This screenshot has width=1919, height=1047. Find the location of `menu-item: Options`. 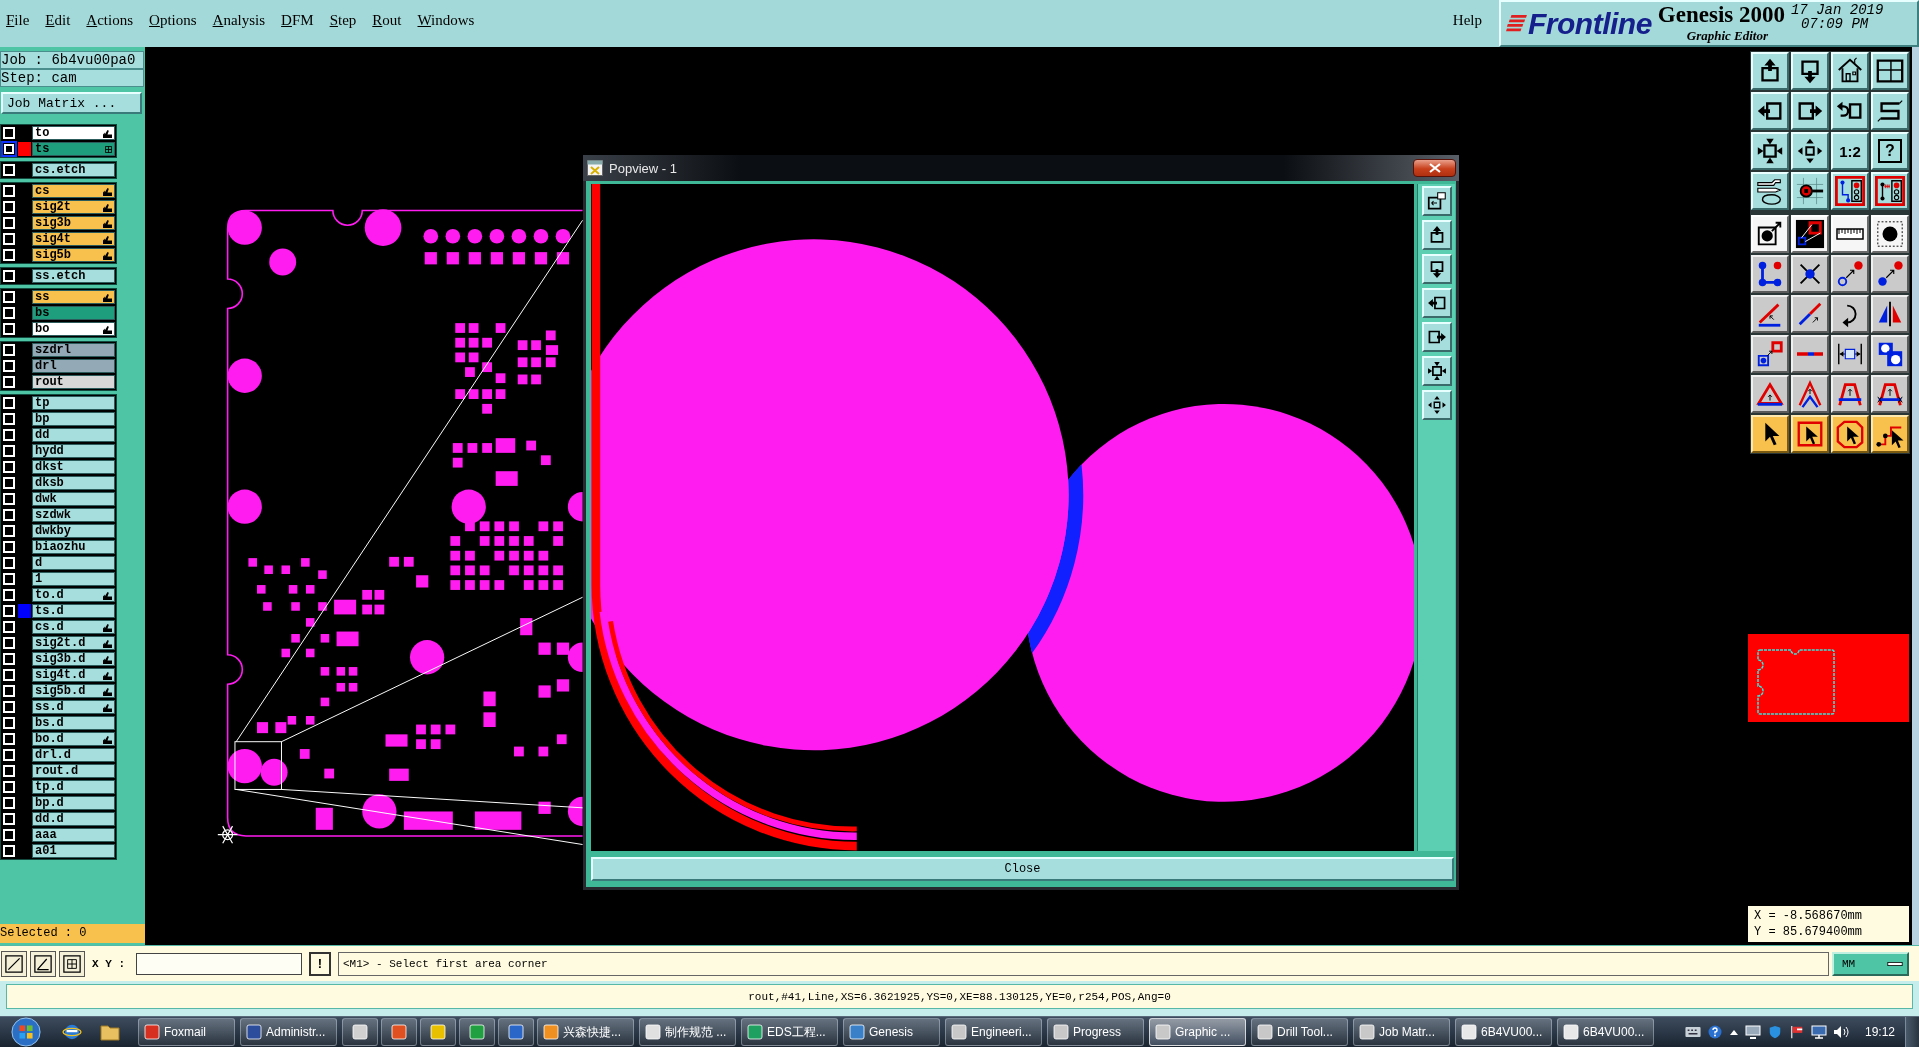

menu-item: Options is located at coordinates (173, 20).